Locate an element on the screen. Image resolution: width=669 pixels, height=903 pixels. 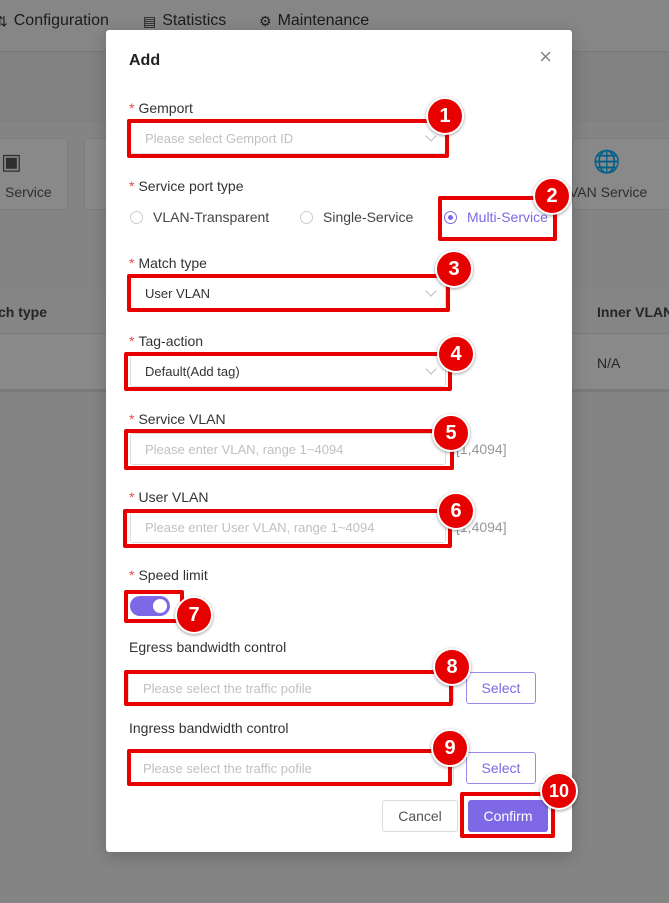
service-vlan-label: * Service VLAN is located at coordinates (177, 419).